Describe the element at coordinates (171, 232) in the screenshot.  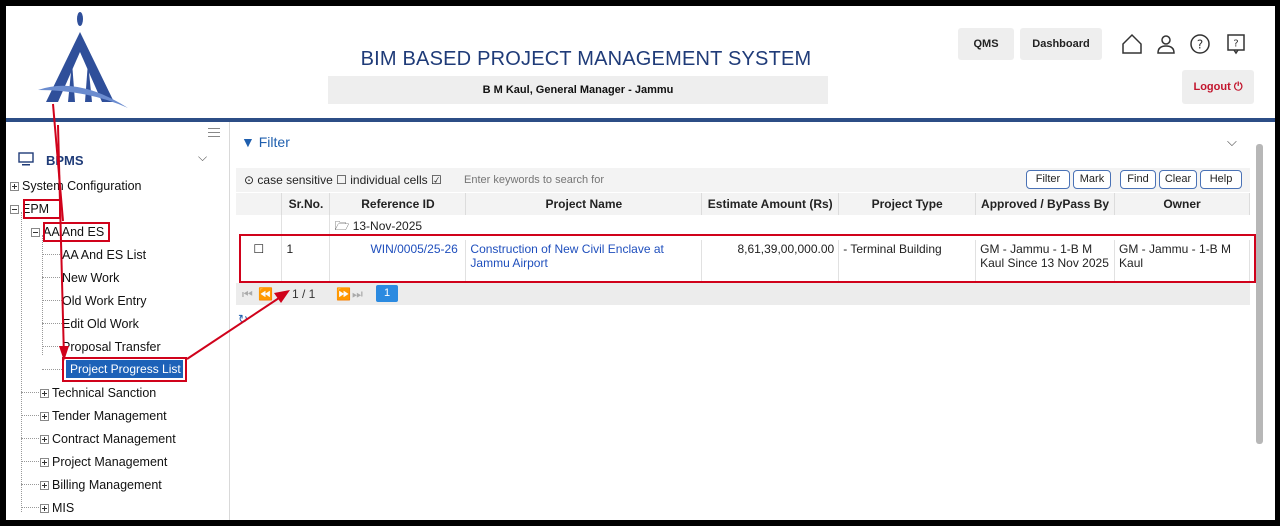
I see `annotation-arrow` at that location.